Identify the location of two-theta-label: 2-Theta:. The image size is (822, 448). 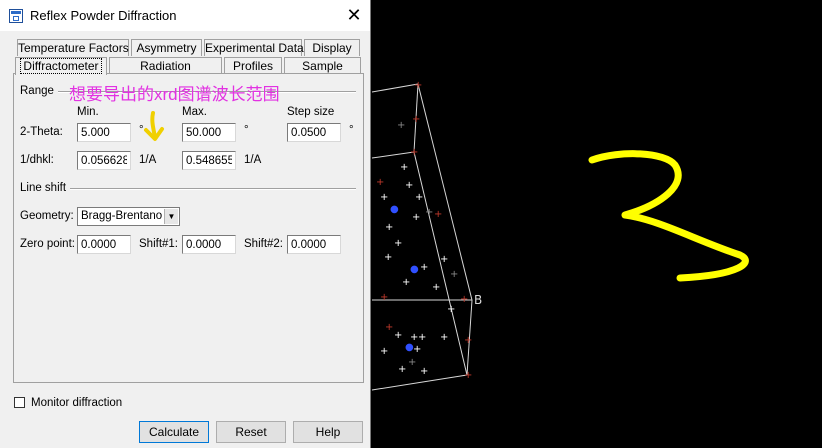
(41, 132).